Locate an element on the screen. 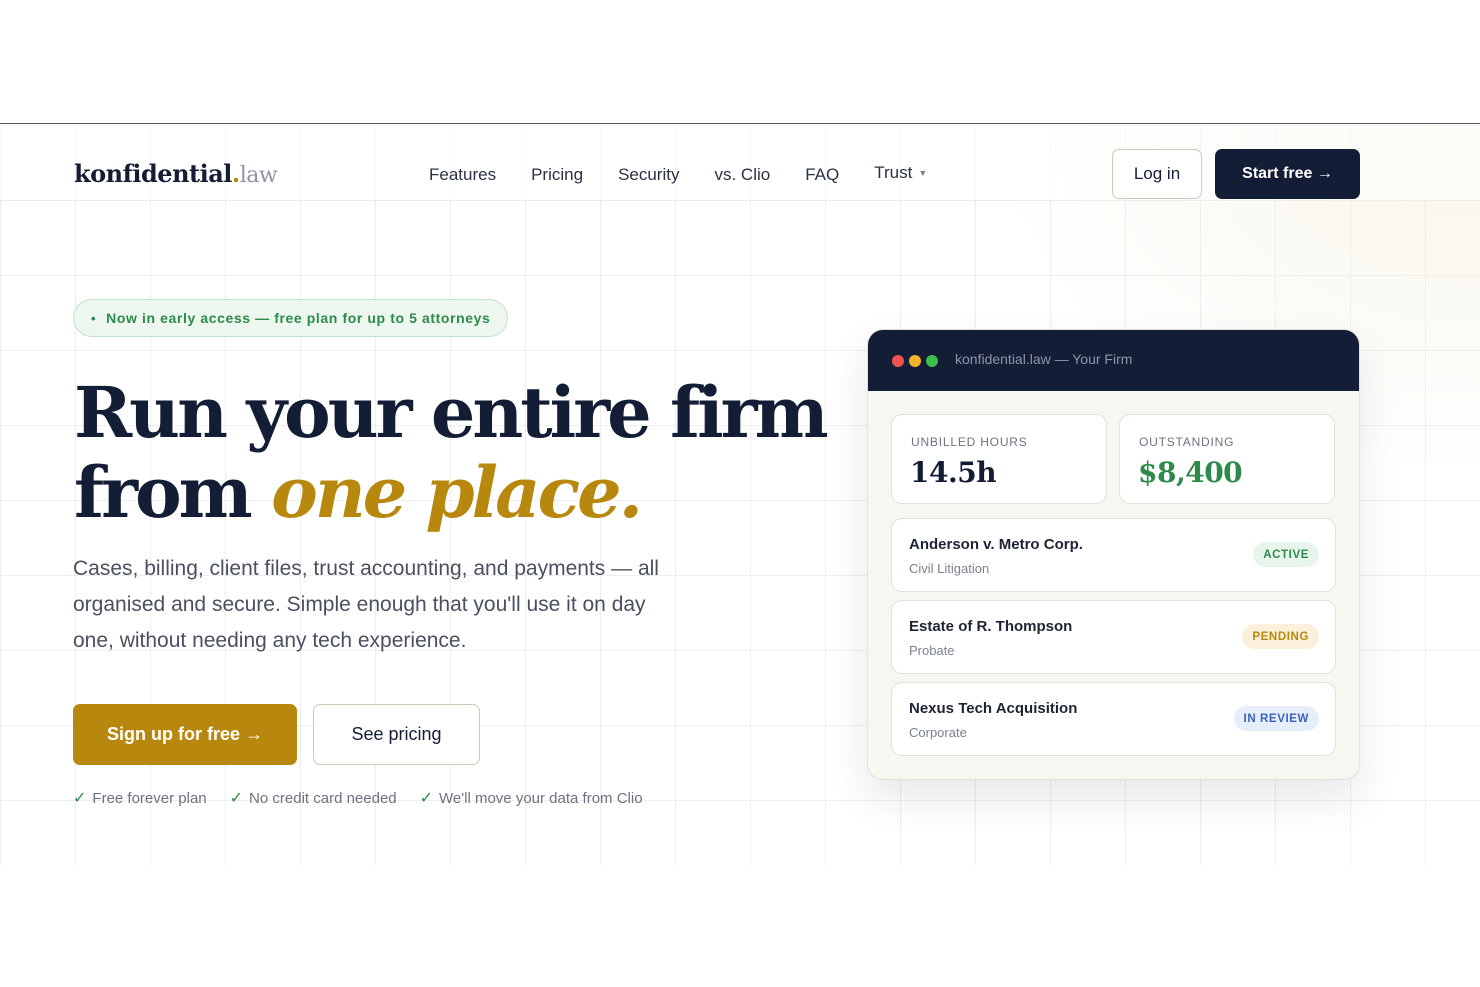 This screenshot has height=987, width=1480. nav-link-vs-clio: vs. Clio is located at coordinates (742, 175).